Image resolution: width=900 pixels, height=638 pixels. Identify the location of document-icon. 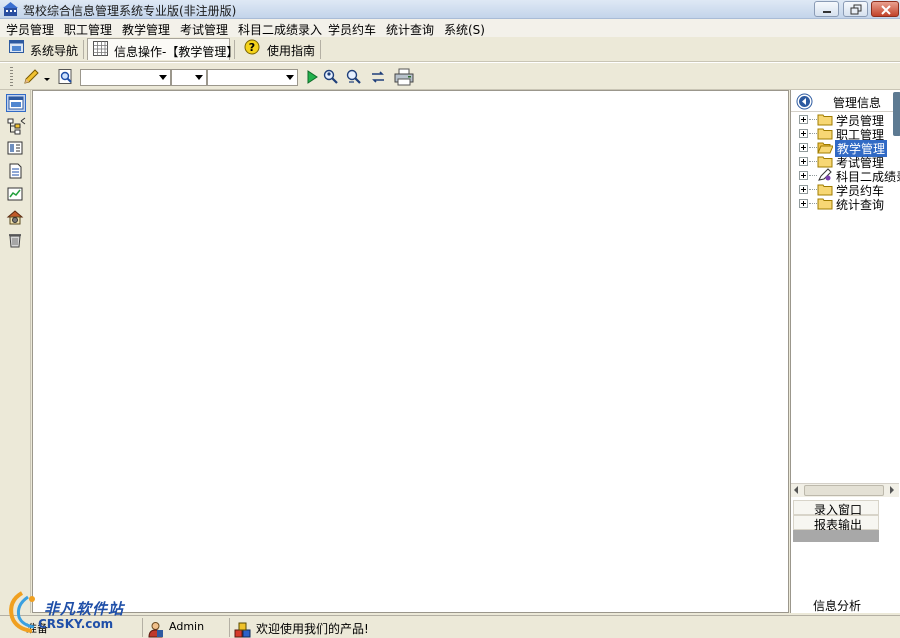
(15, 171).